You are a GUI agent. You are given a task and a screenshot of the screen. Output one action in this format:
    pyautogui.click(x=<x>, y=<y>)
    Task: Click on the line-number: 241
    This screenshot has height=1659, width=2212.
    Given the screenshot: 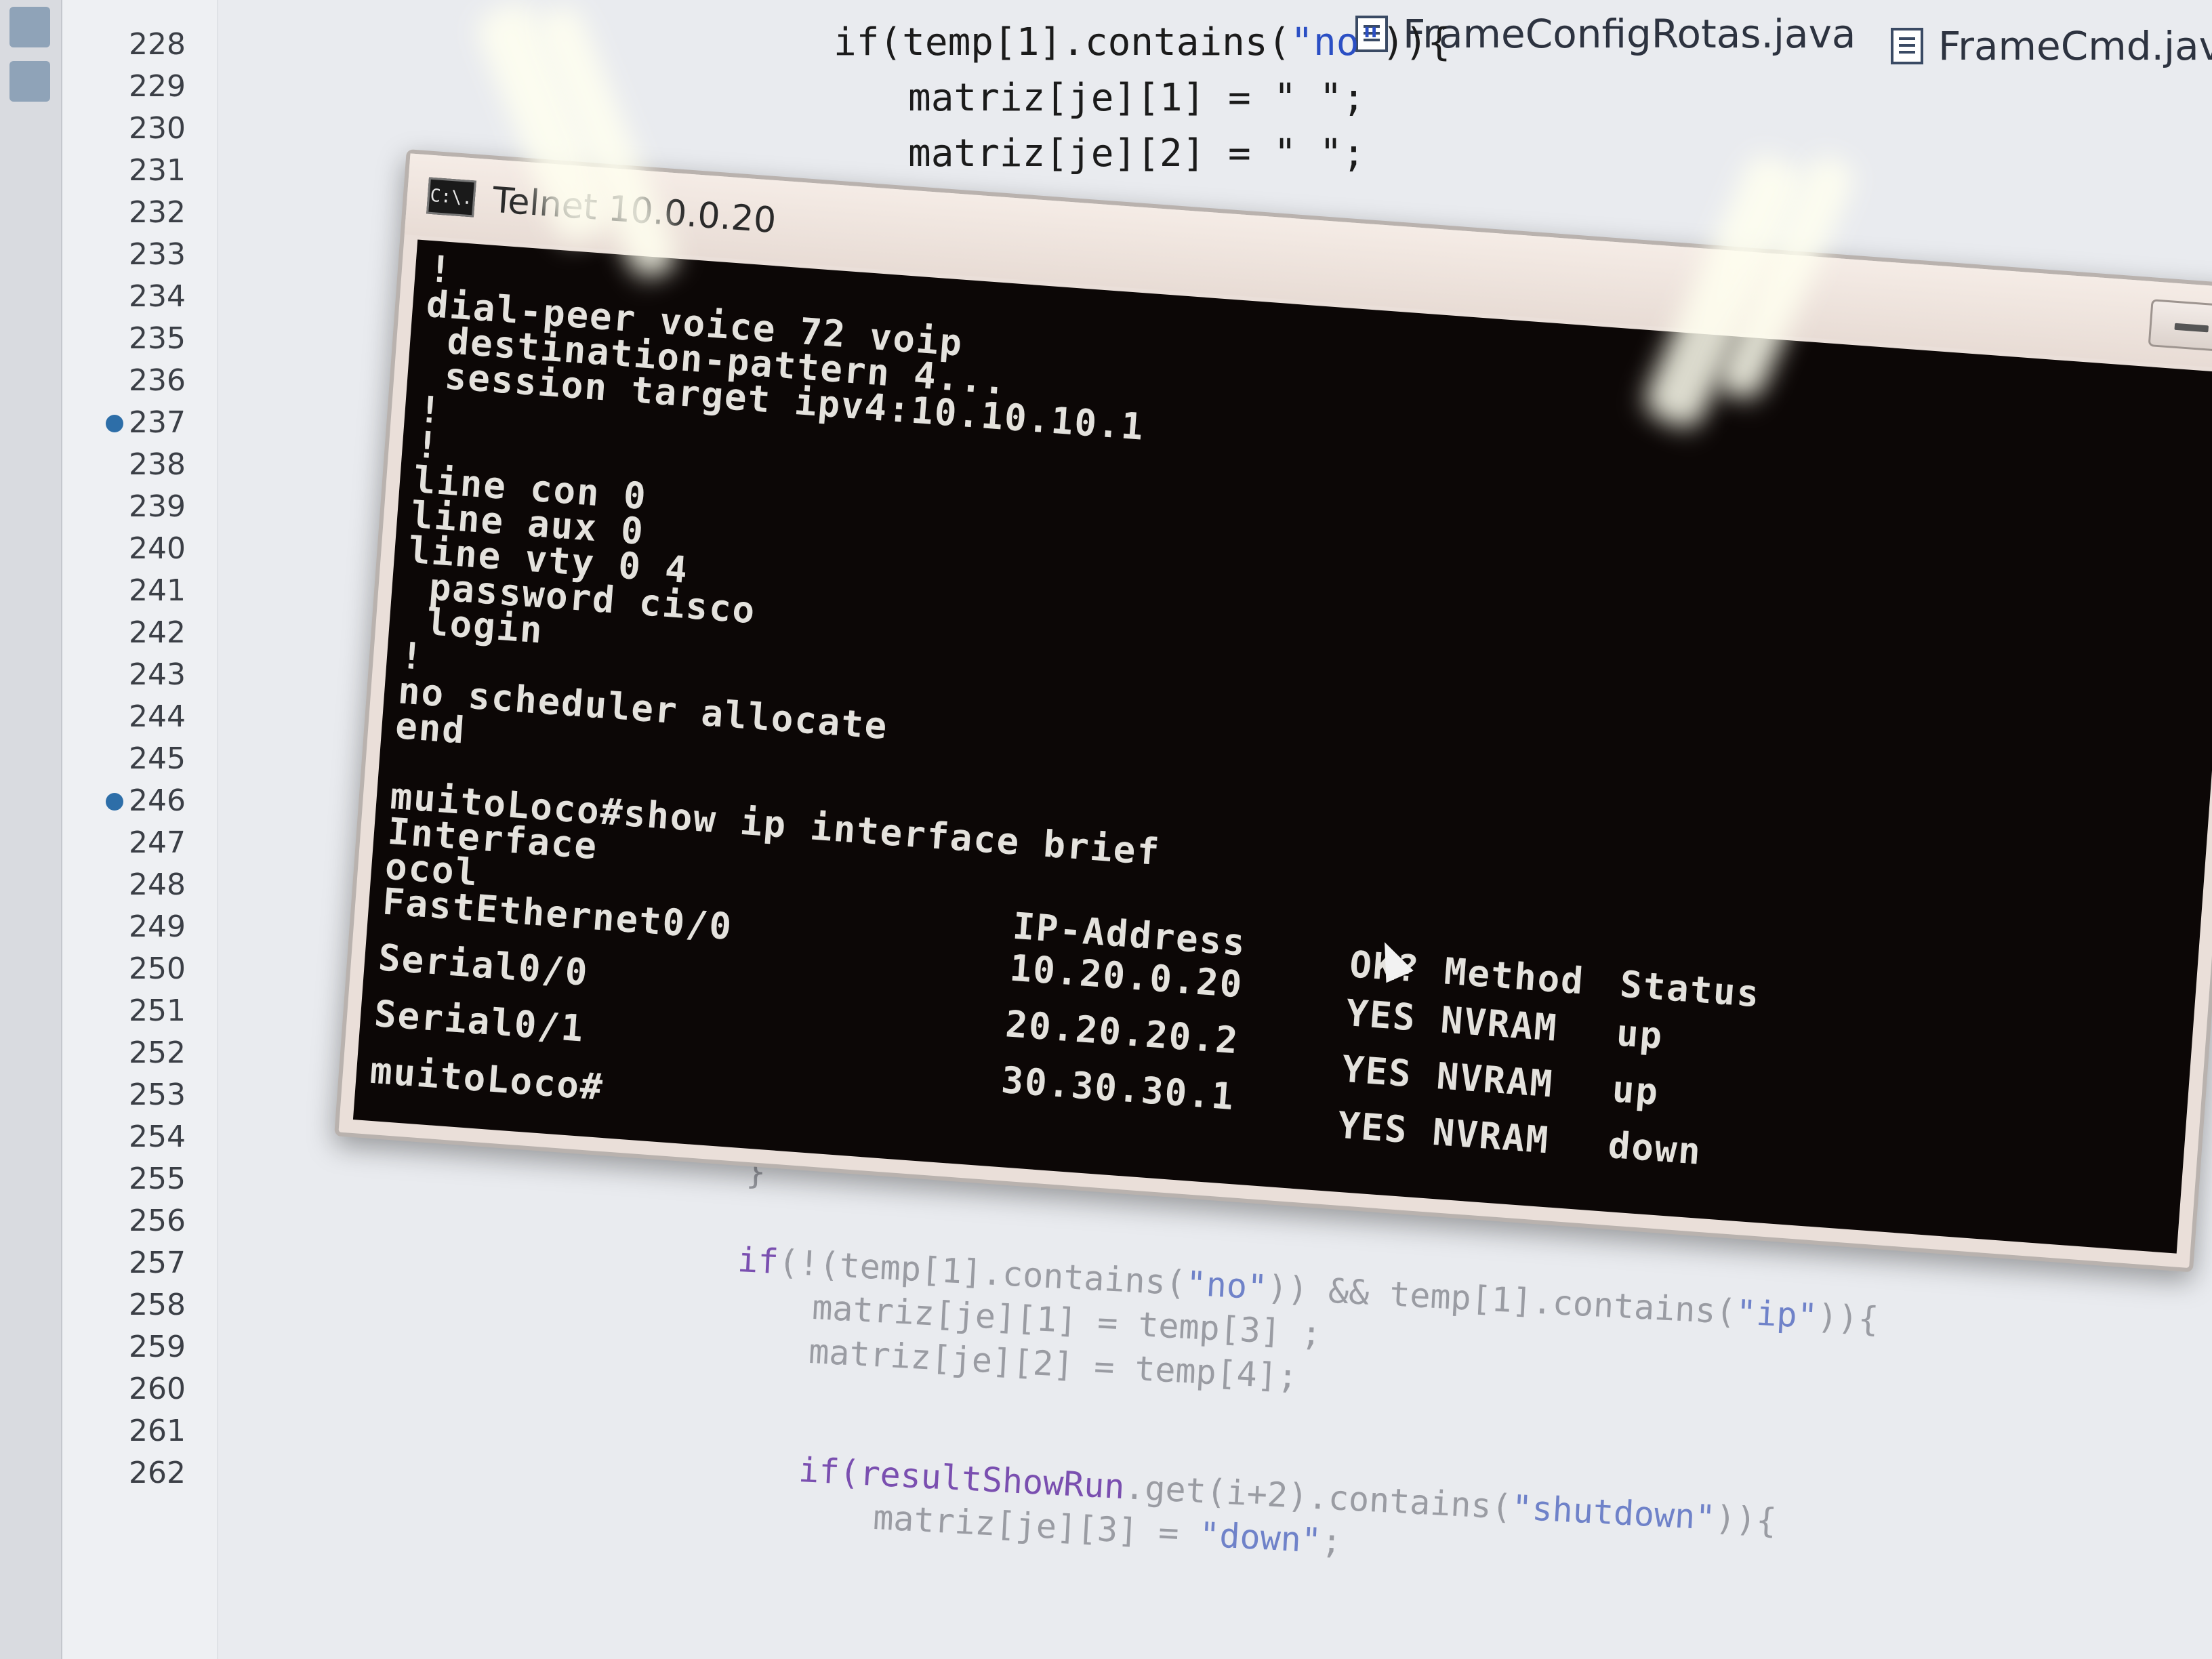 What is the action you would take?
    pyautogui.click(x=173, y=590)
    